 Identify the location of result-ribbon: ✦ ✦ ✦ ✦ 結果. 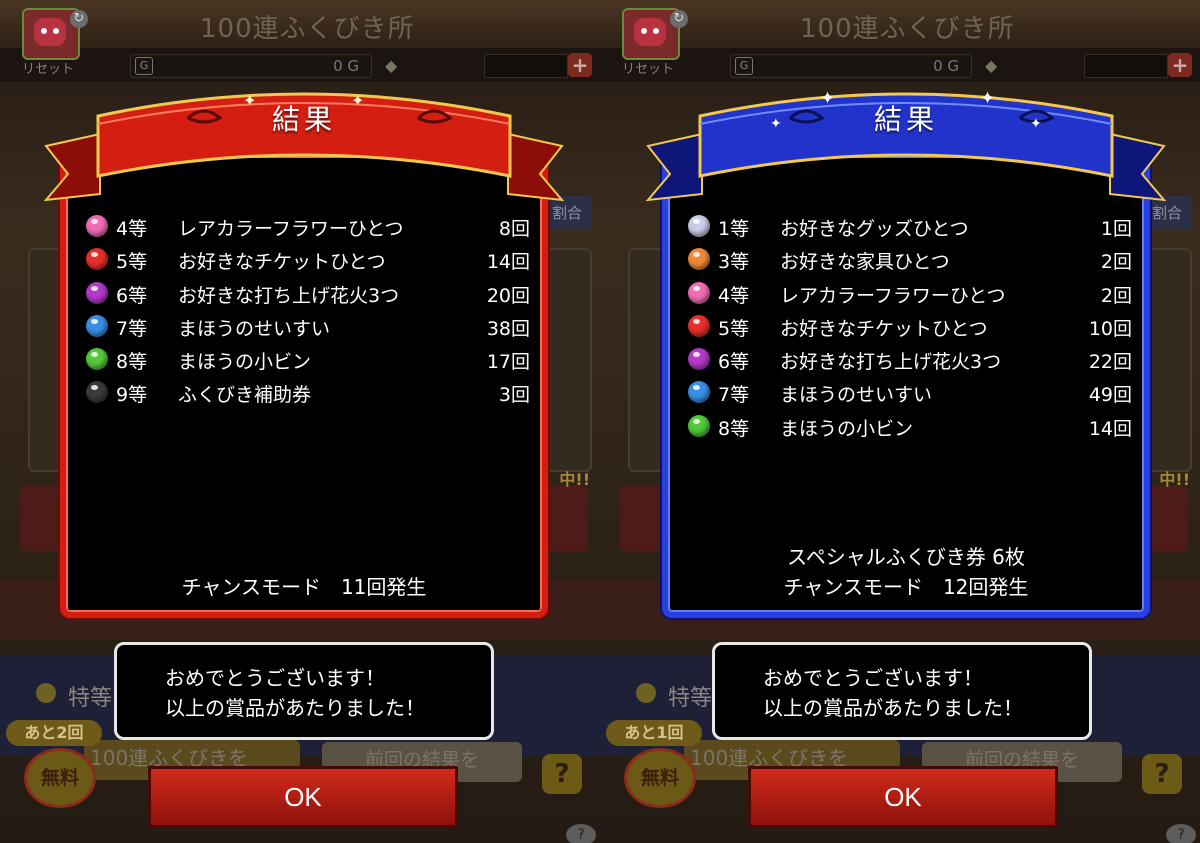
(906, 146).